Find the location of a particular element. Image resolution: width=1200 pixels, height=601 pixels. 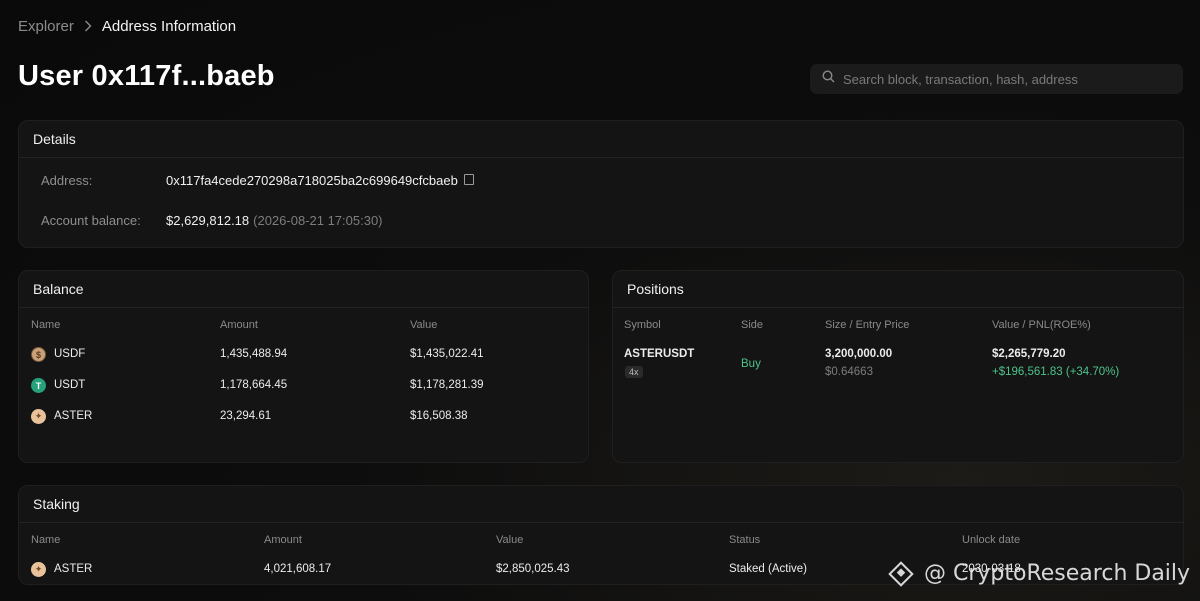

staking-col-unlock: Unlock date is located at coordinates (991, 540).